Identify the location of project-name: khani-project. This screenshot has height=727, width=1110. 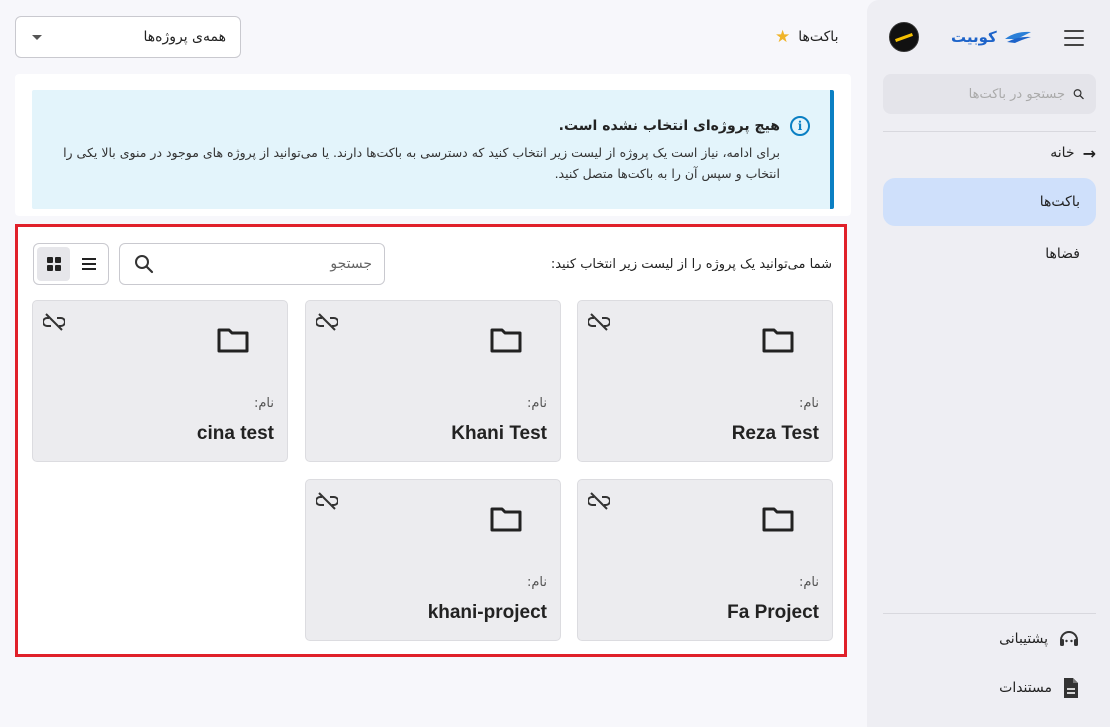
(487, 612).